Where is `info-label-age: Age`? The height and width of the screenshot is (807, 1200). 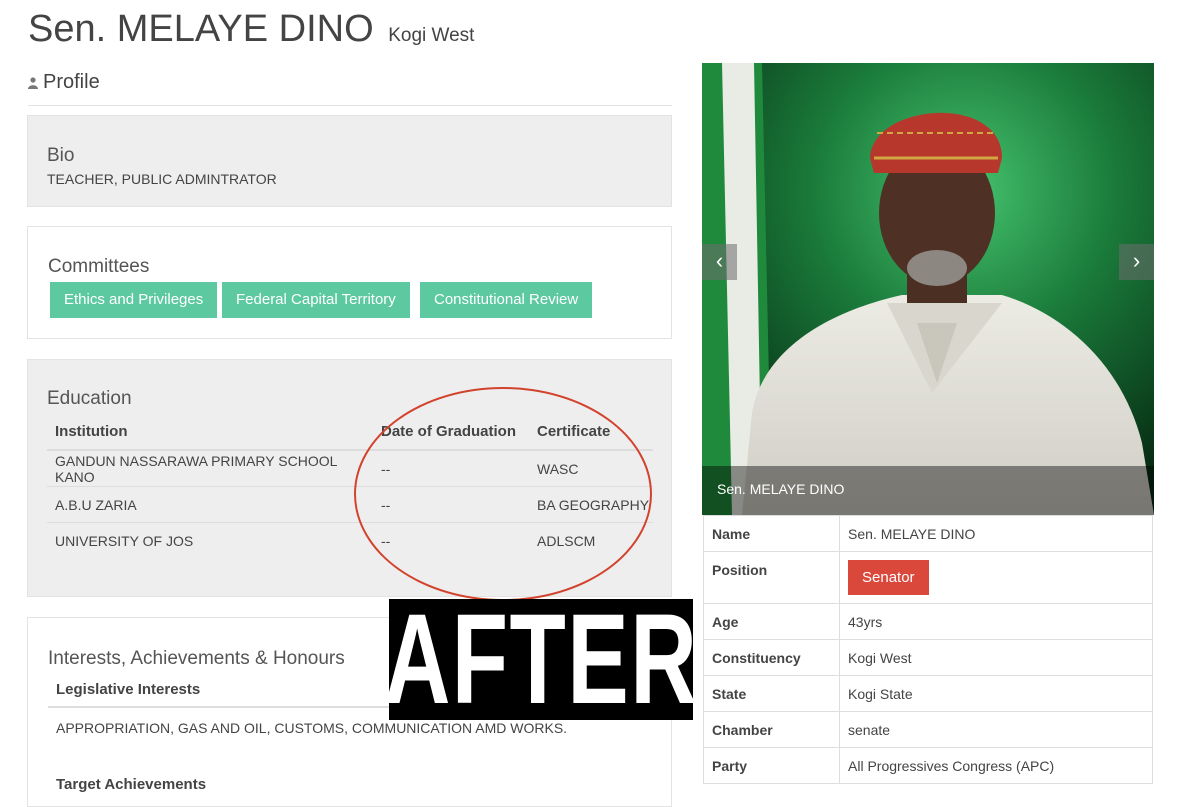 info-label-age: Age is located at coordinates (771, 621).